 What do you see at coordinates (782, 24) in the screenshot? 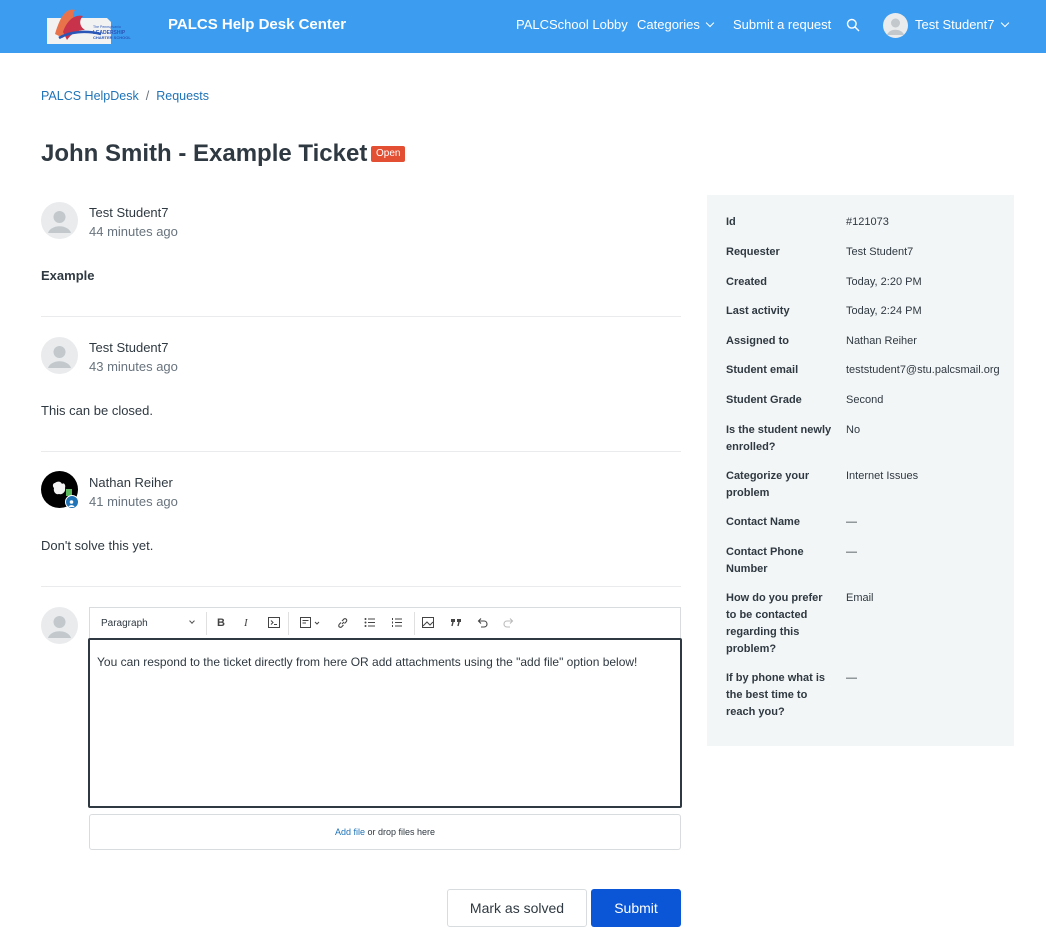
I see `nav-submit-request: Submit a request` at bounding box center [782, 24].